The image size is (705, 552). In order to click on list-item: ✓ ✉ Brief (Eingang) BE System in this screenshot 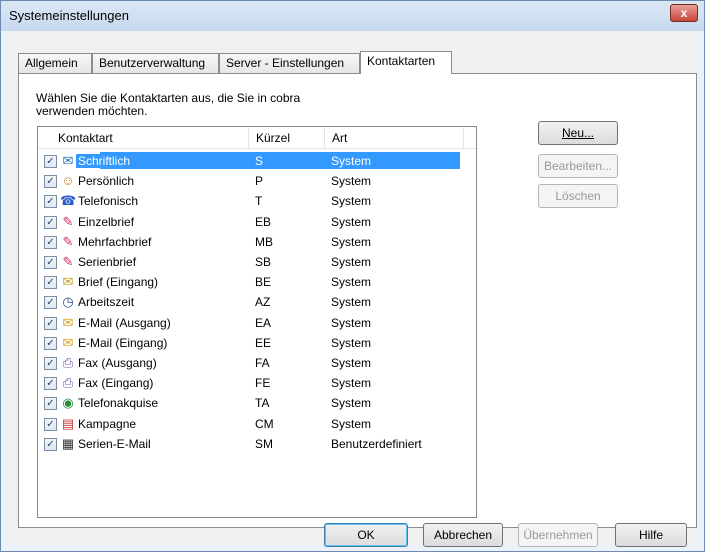, I will do `click(257, 282)`.